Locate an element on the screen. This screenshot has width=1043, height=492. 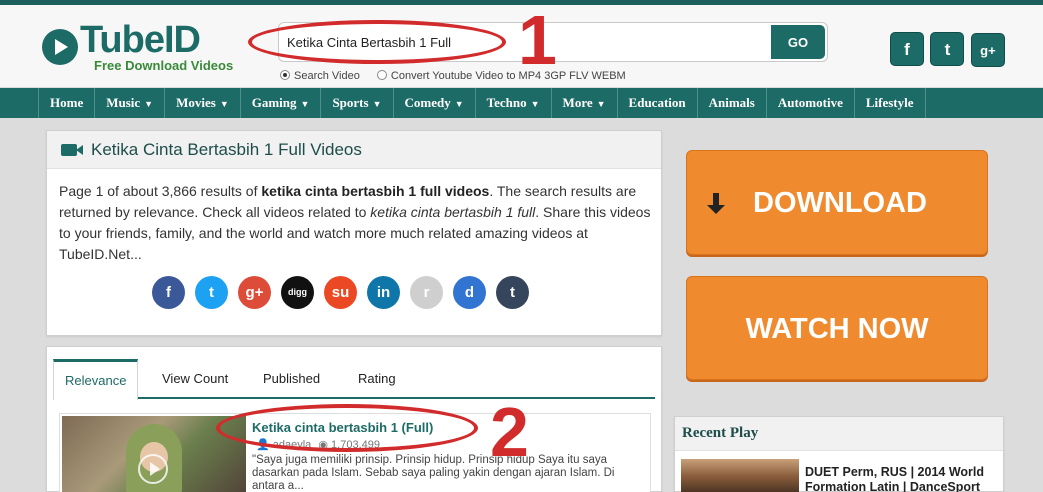
nav-item-more: More ▼ is located at coordinates (583, 103).